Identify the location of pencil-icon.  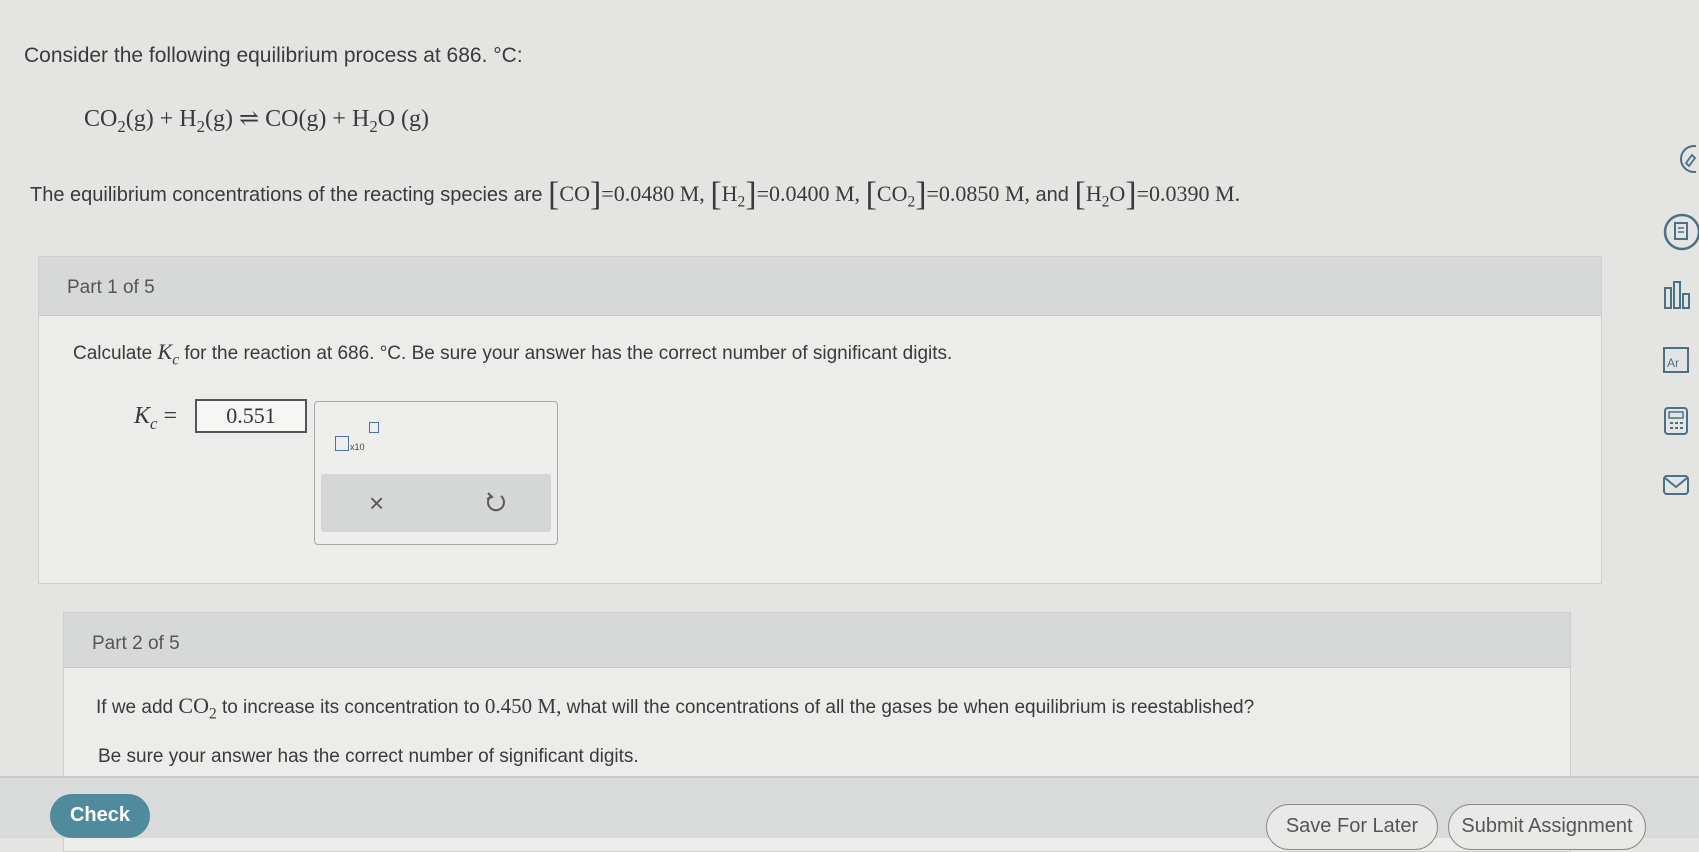
(1685, 159).